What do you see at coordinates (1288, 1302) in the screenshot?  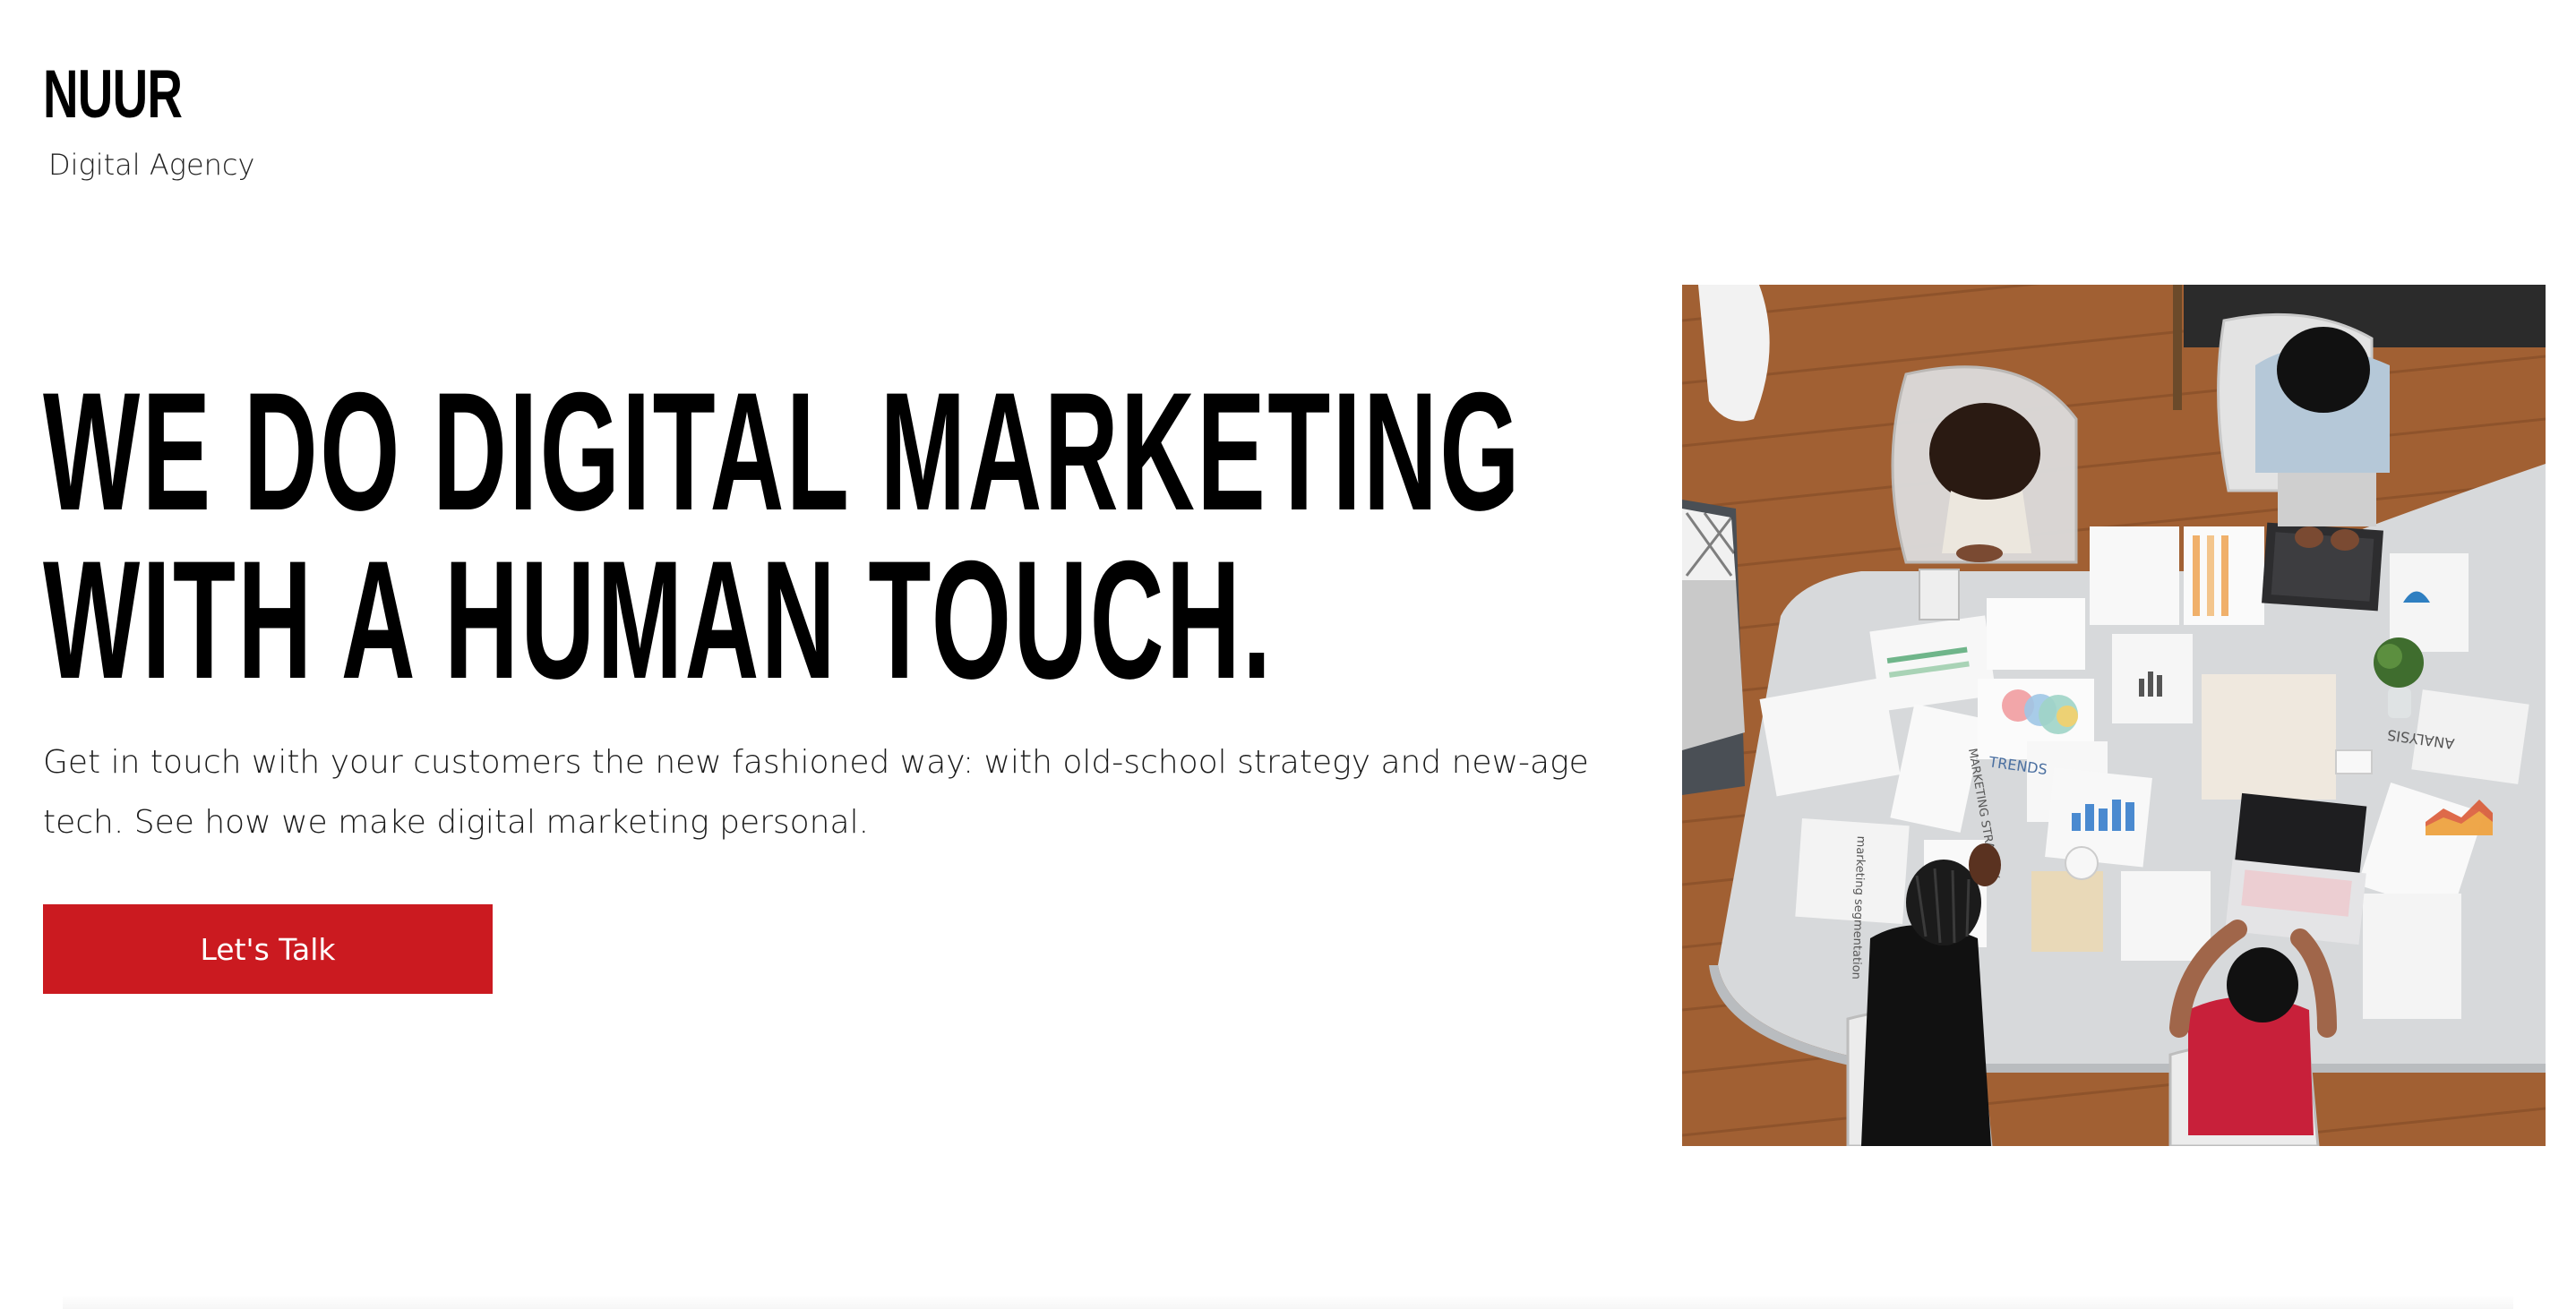 I see `section-divider-shadow` at bounding box center [1288, 1302].